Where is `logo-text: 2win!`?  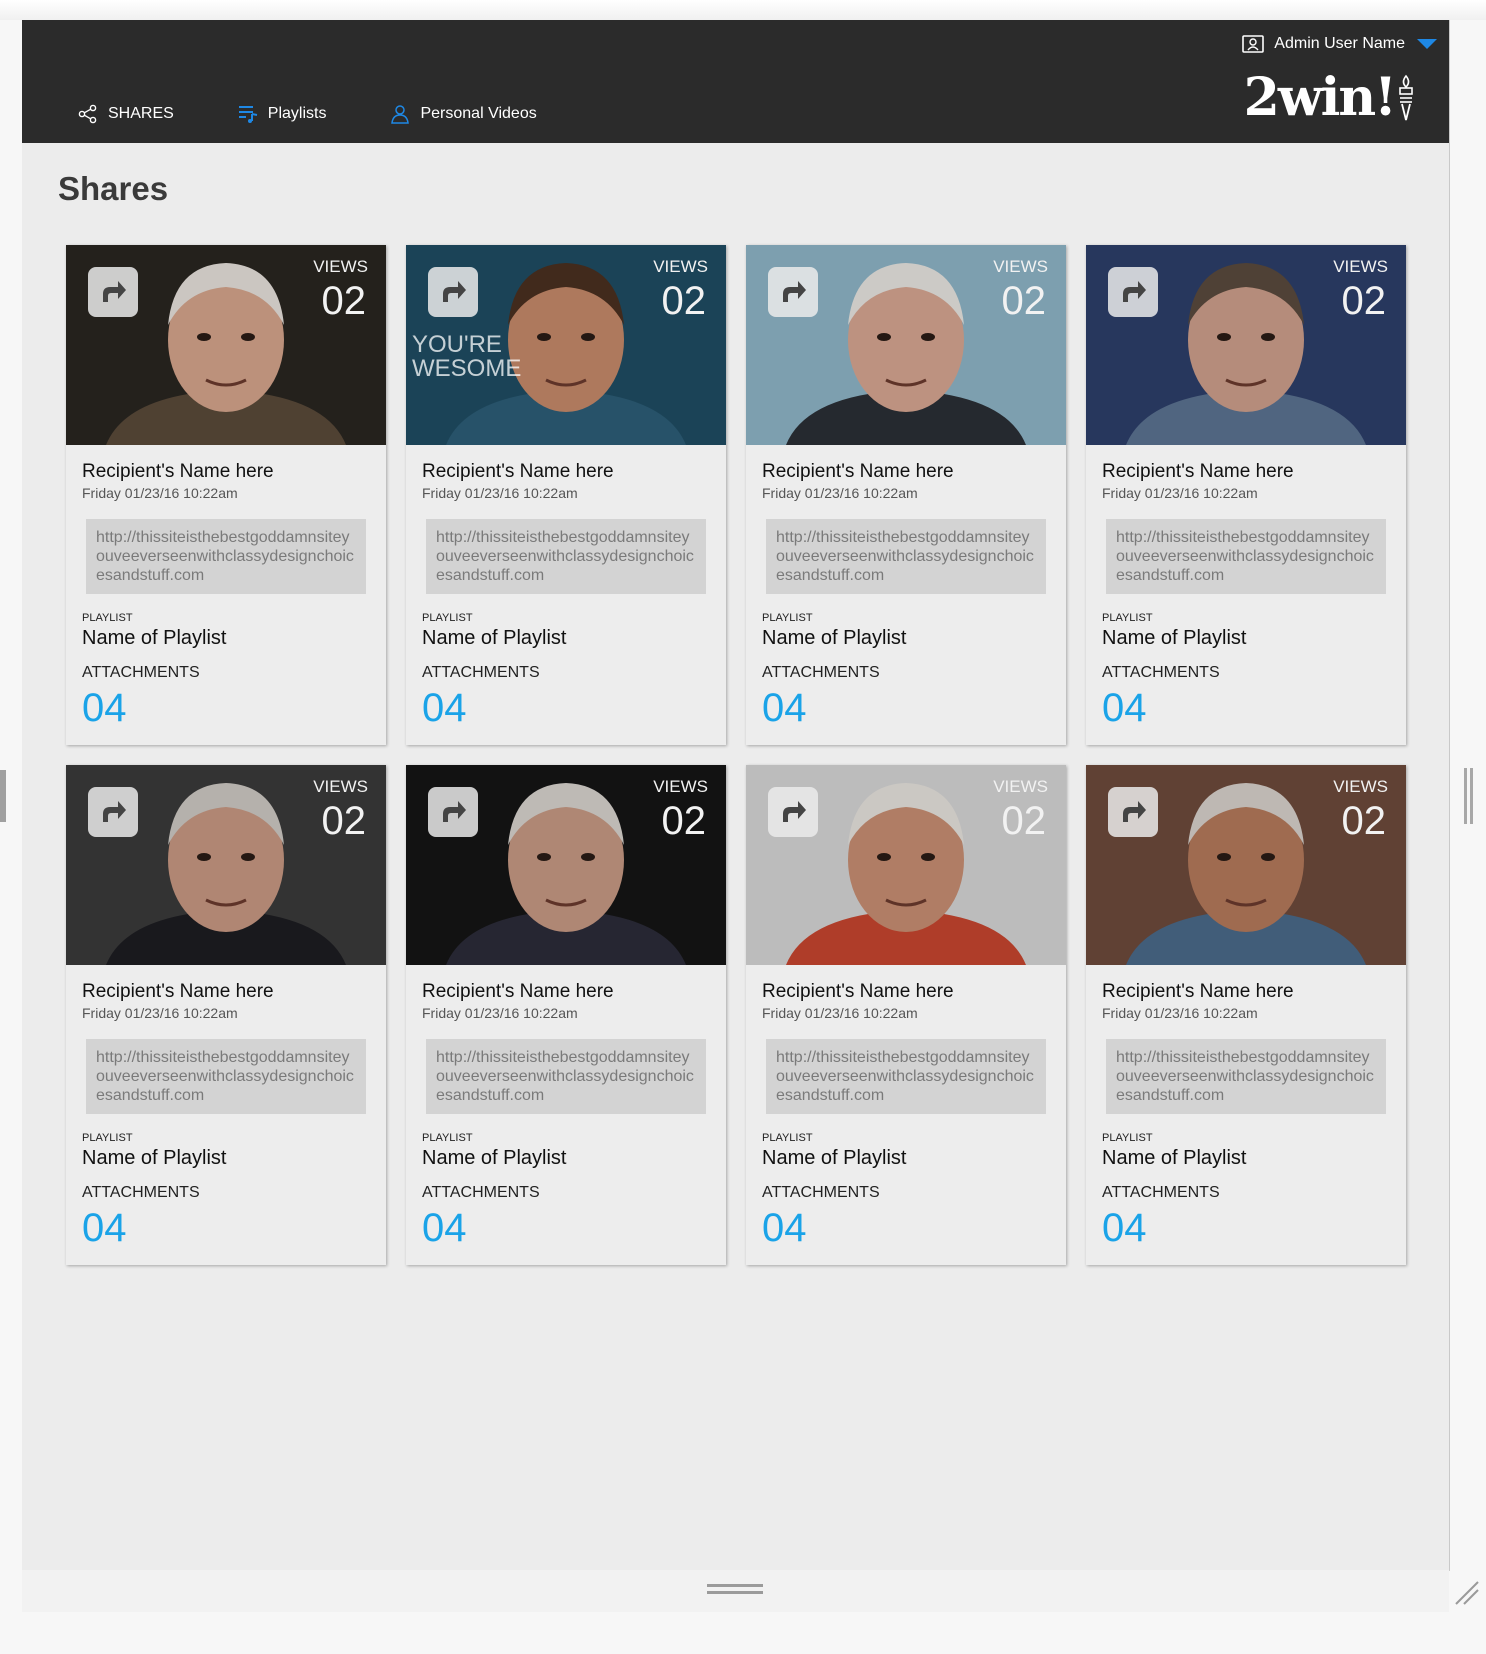 logo-text: 2win! is located at coordinates (1320, 97).